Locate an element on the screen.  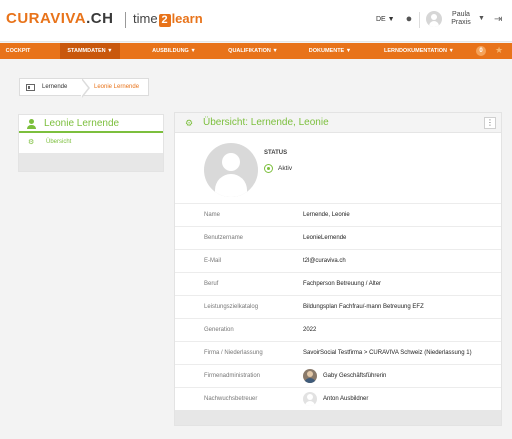
logout-icon: ⇥ is located at coordinates (498, 19).